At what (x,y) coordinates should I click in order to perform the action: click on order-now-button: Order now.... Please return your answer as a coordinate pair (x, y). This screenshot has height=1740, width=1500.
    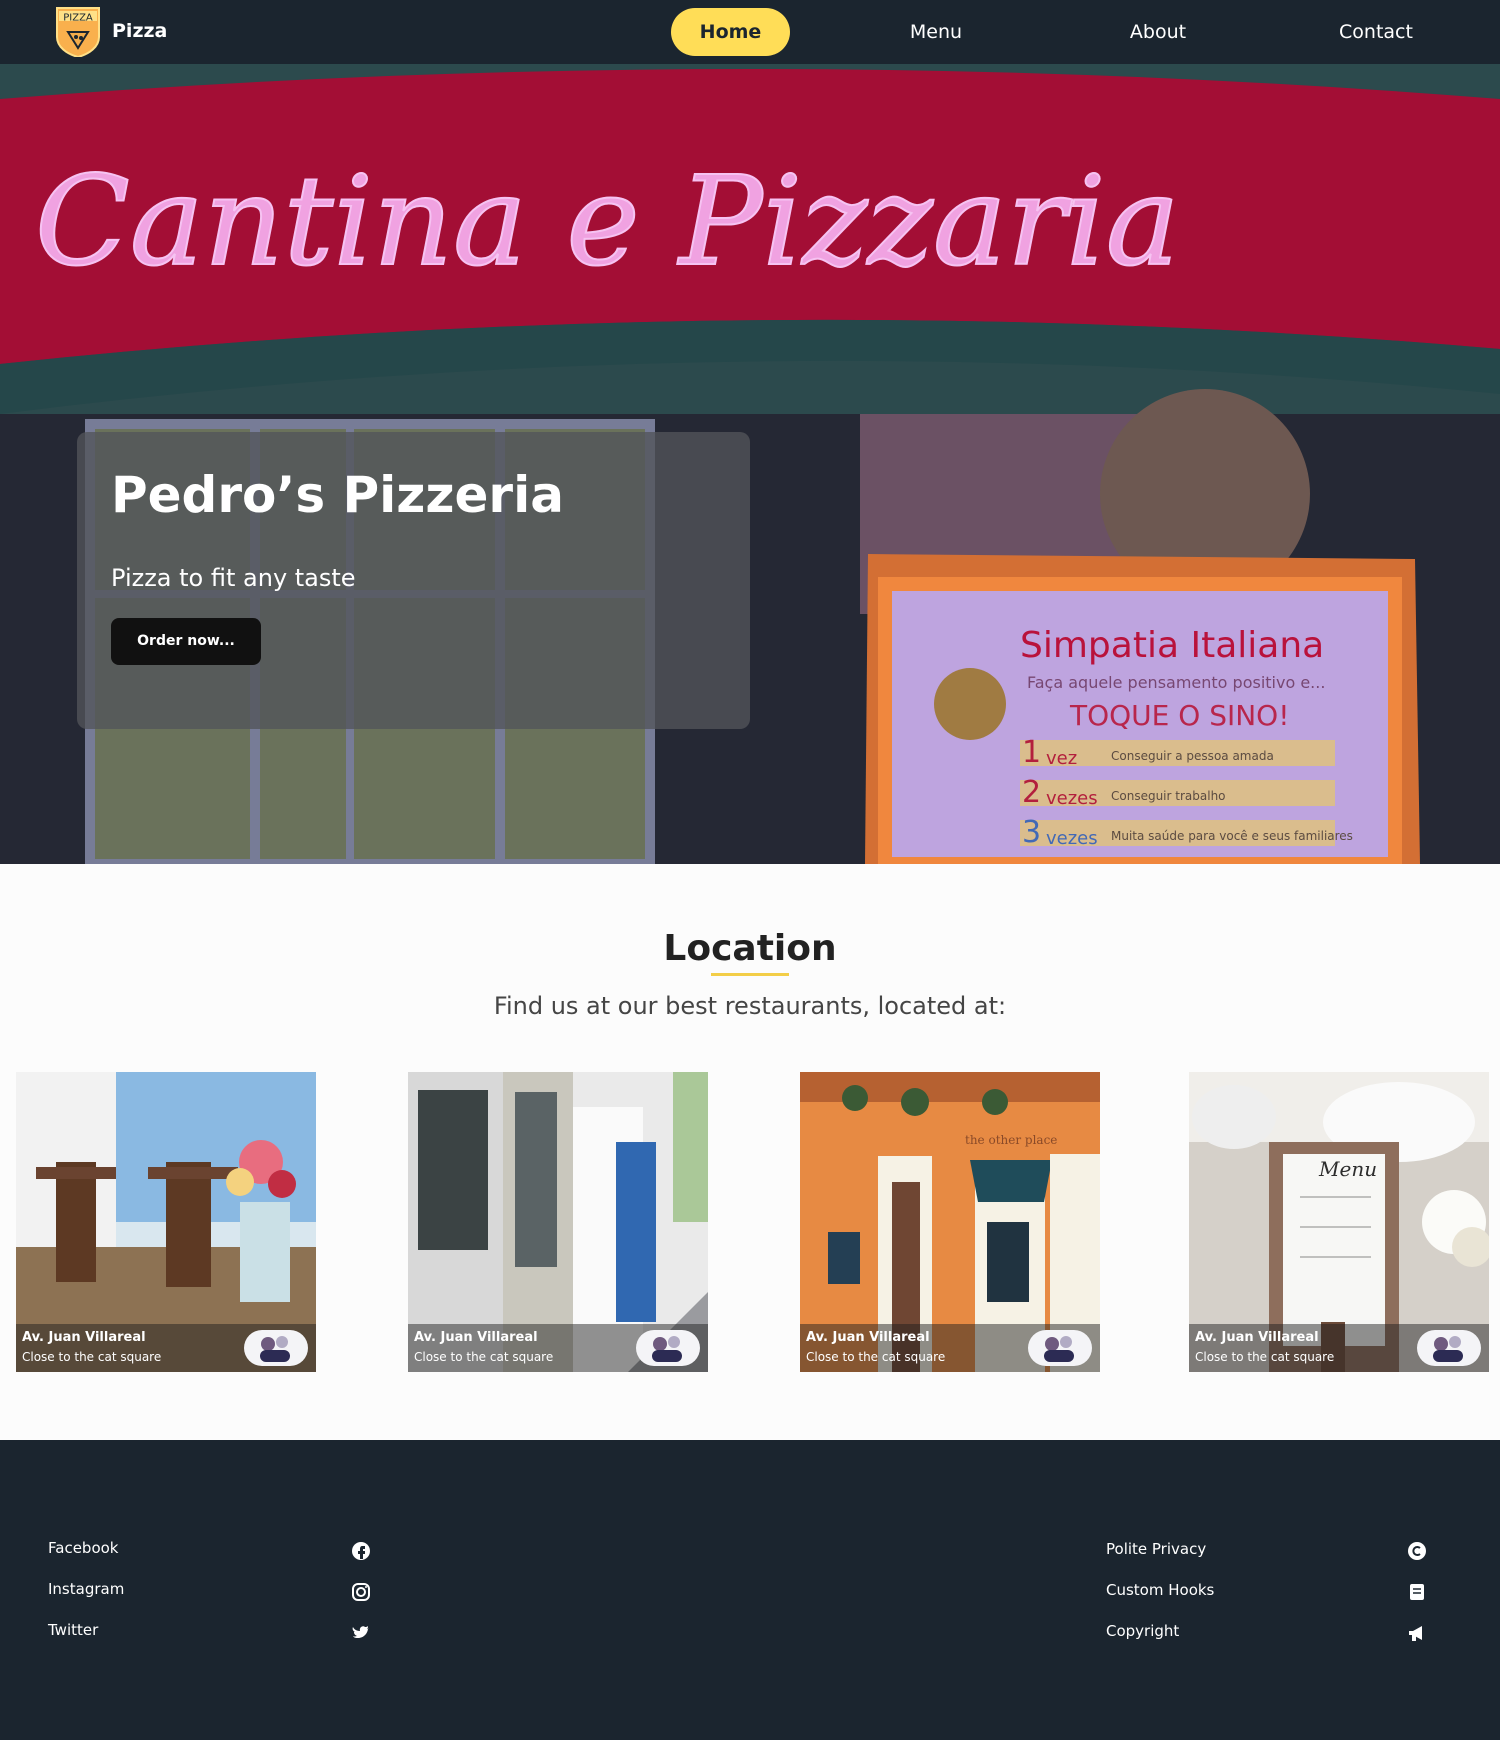
    Looking at the image, I should click on (186, 641).